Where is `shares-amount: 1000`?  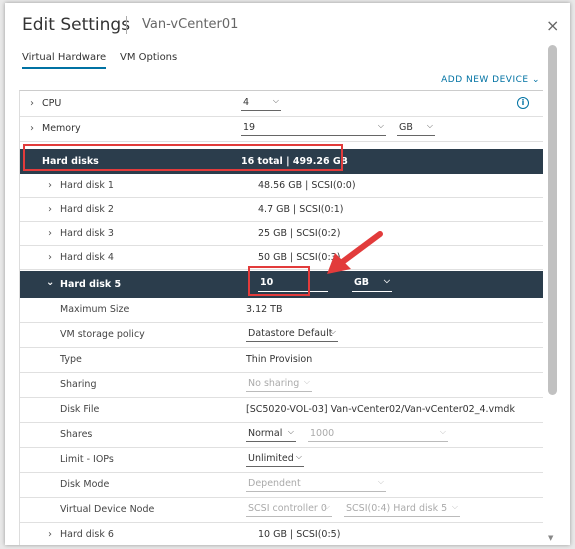 shares-amount: 1000 is located at coordinates (322, 433).